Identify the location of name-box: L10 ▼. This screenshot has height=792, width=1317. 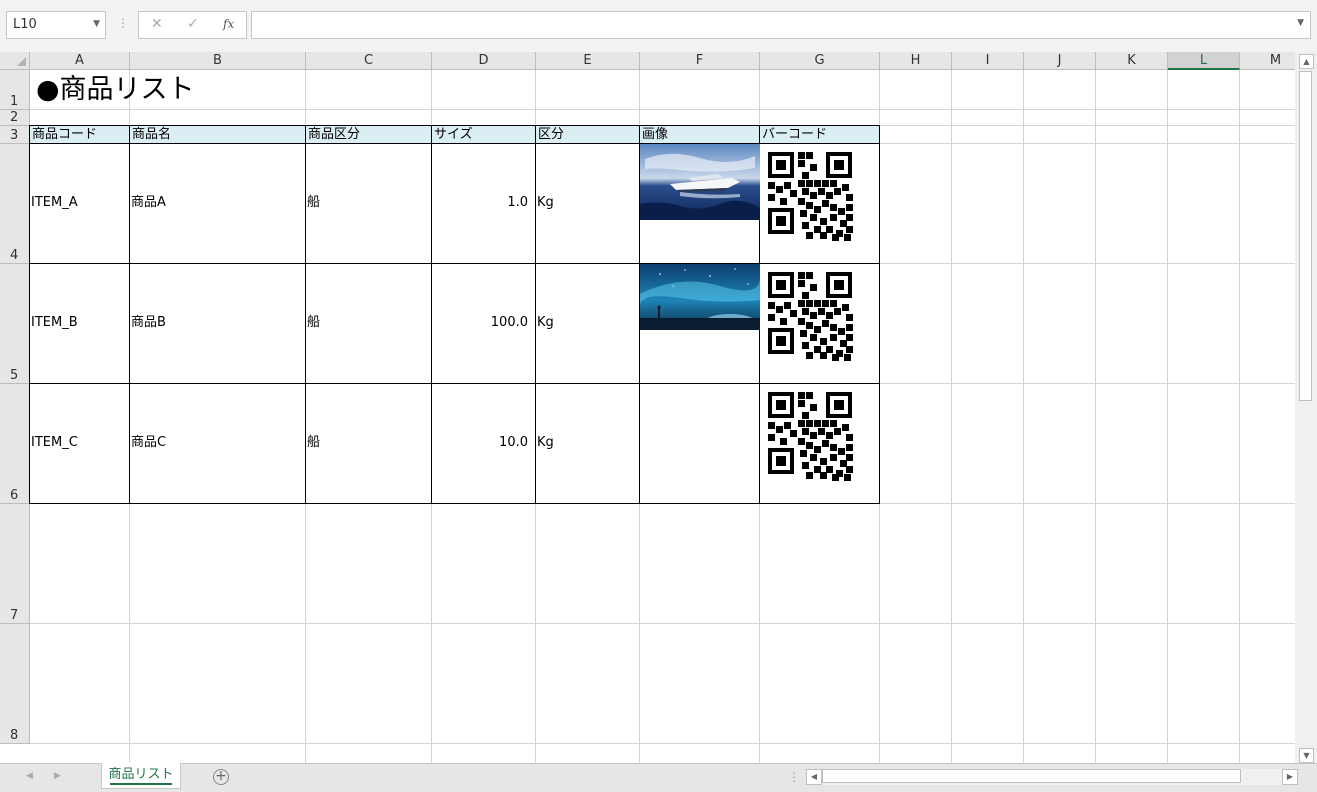
(56, 25).